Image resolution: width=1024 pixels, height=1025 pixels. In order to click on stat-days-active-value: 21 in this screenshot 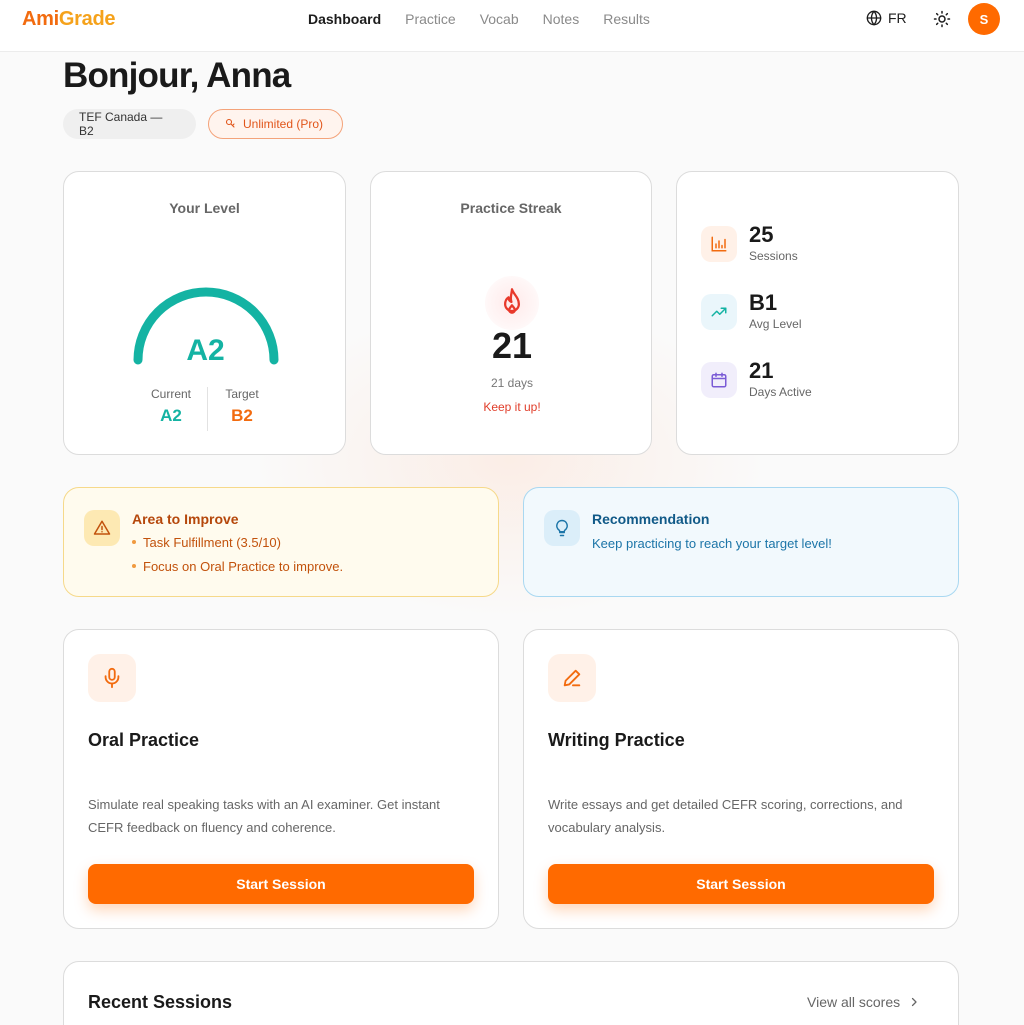, I will do `click(761, 370)`.